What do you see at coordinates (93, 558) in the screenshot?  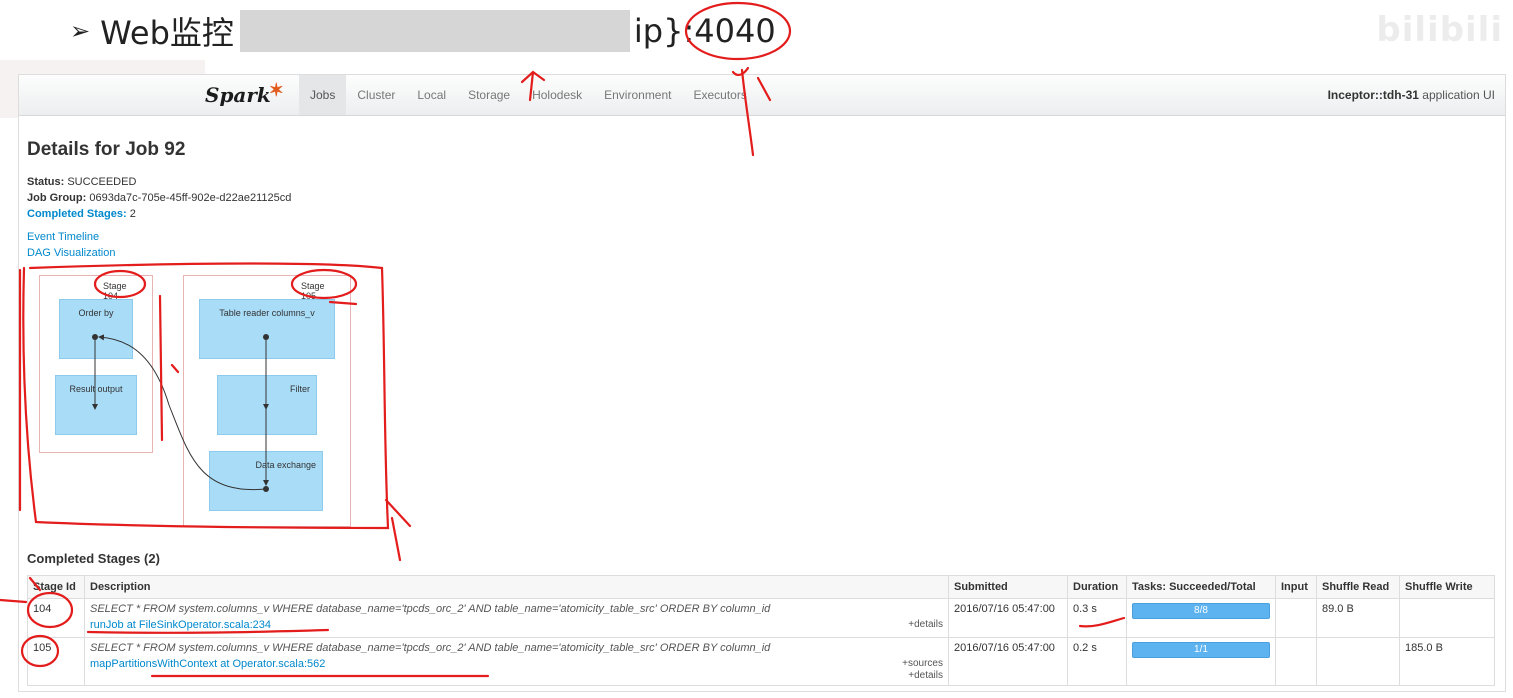 I see `completed-stages-heading: Completed Stages (2)` at bounding box center [93, 558].